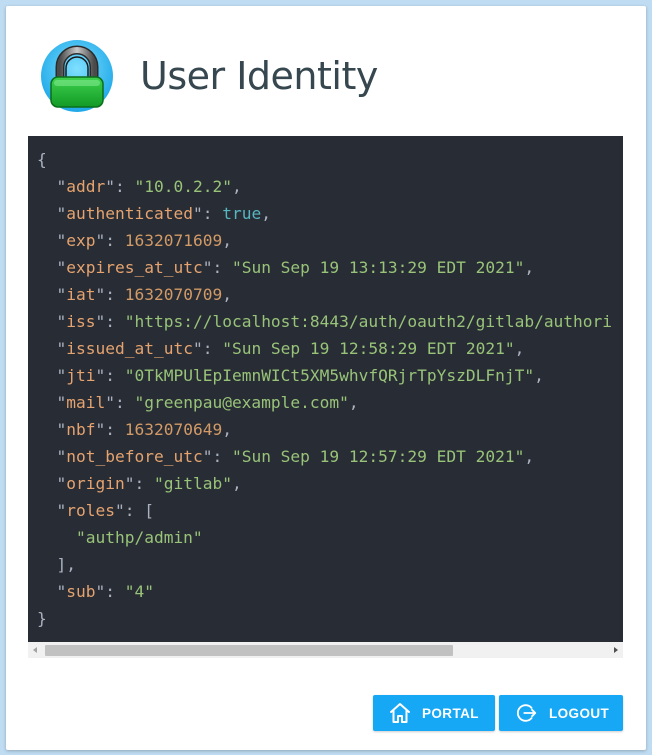  I want to click on json-key: exp, so click(81, 240).